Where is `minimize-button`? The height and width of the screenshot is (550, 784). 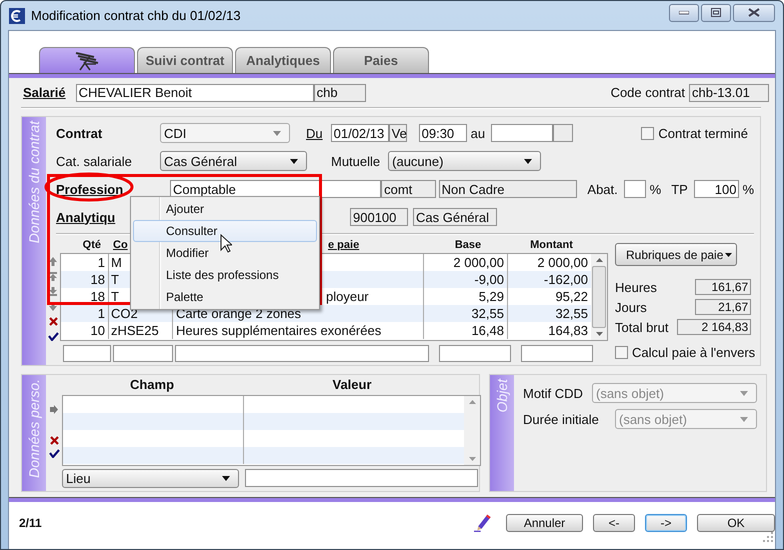
minimize-button is located at coordinates (684, 13).